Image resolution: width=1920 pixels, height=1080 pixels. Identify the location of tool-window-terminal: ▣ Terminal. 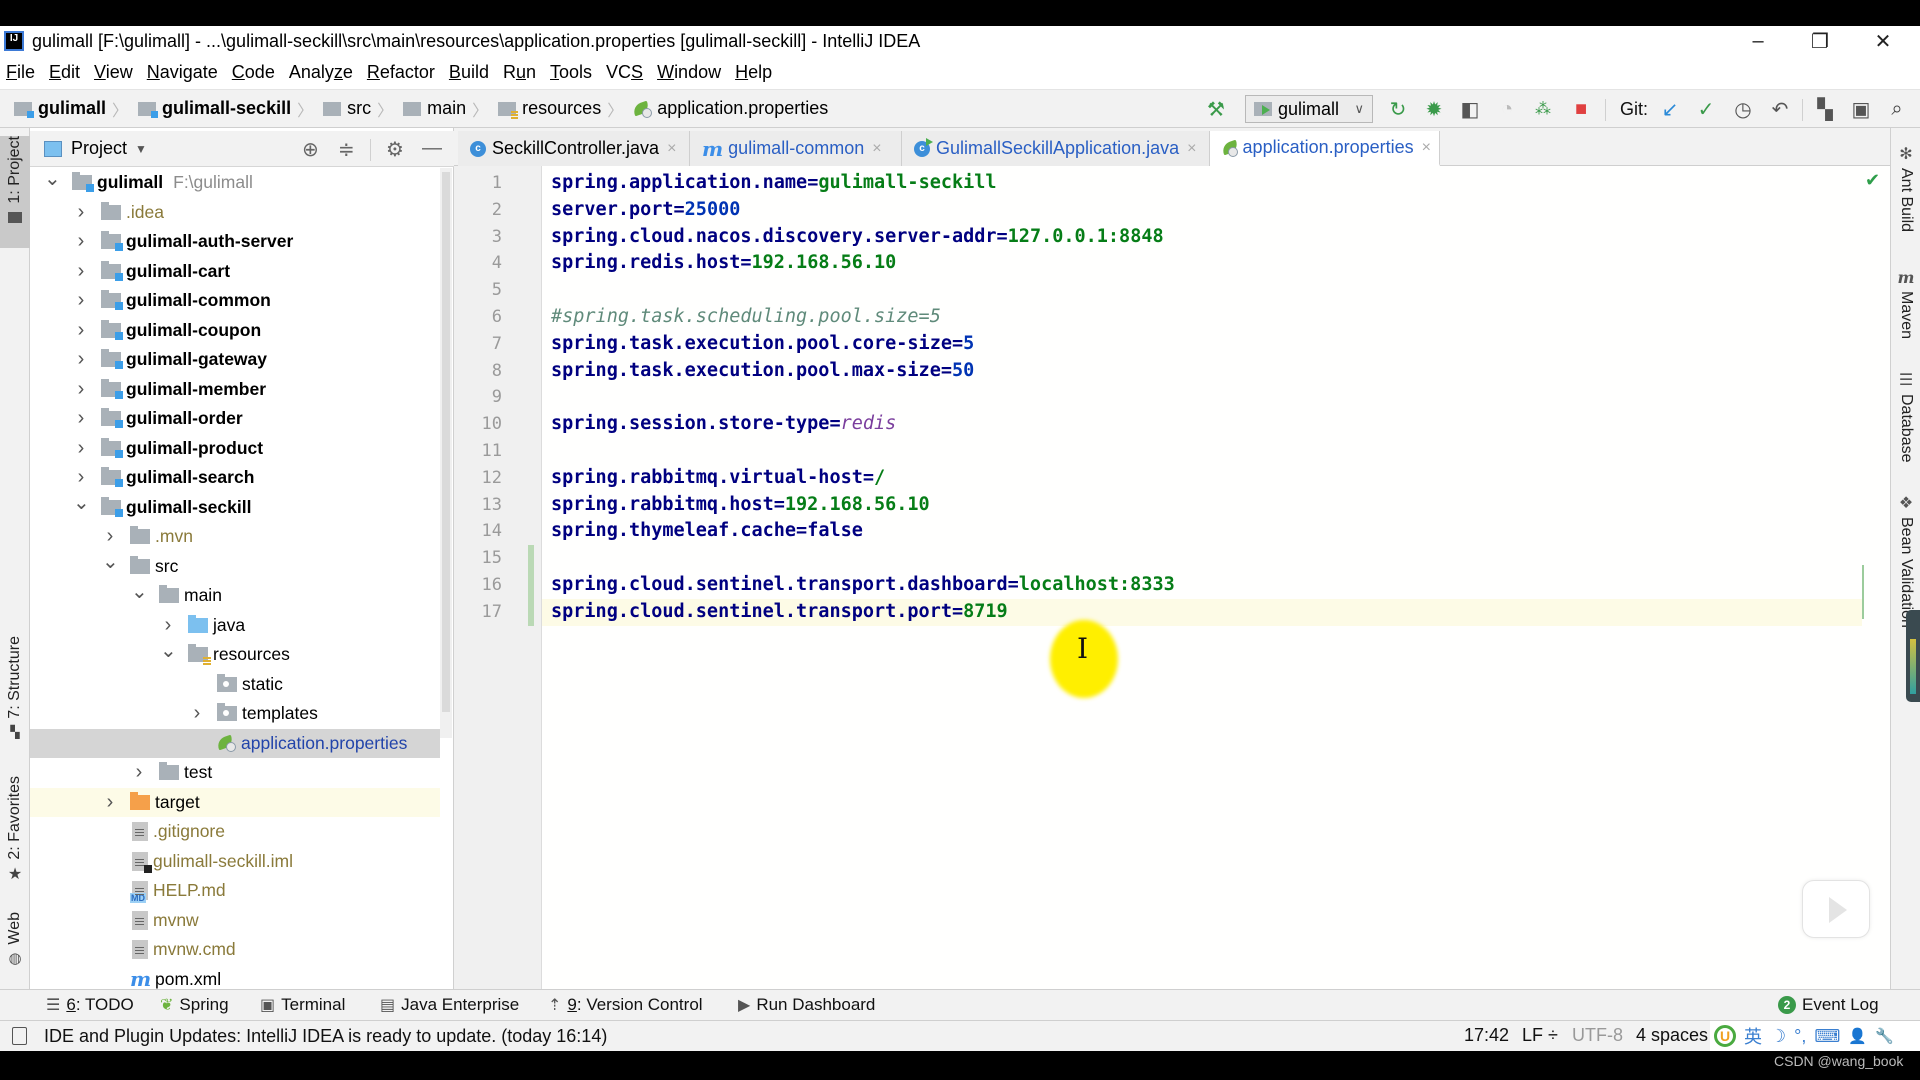
(302, 1005).